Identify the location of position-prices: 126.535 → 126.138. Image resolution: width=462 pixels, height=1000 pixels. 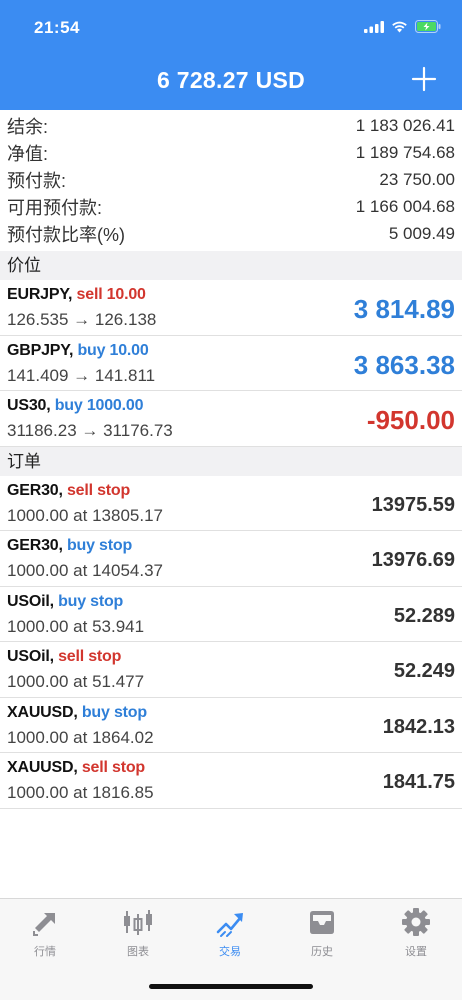
(82, 319).